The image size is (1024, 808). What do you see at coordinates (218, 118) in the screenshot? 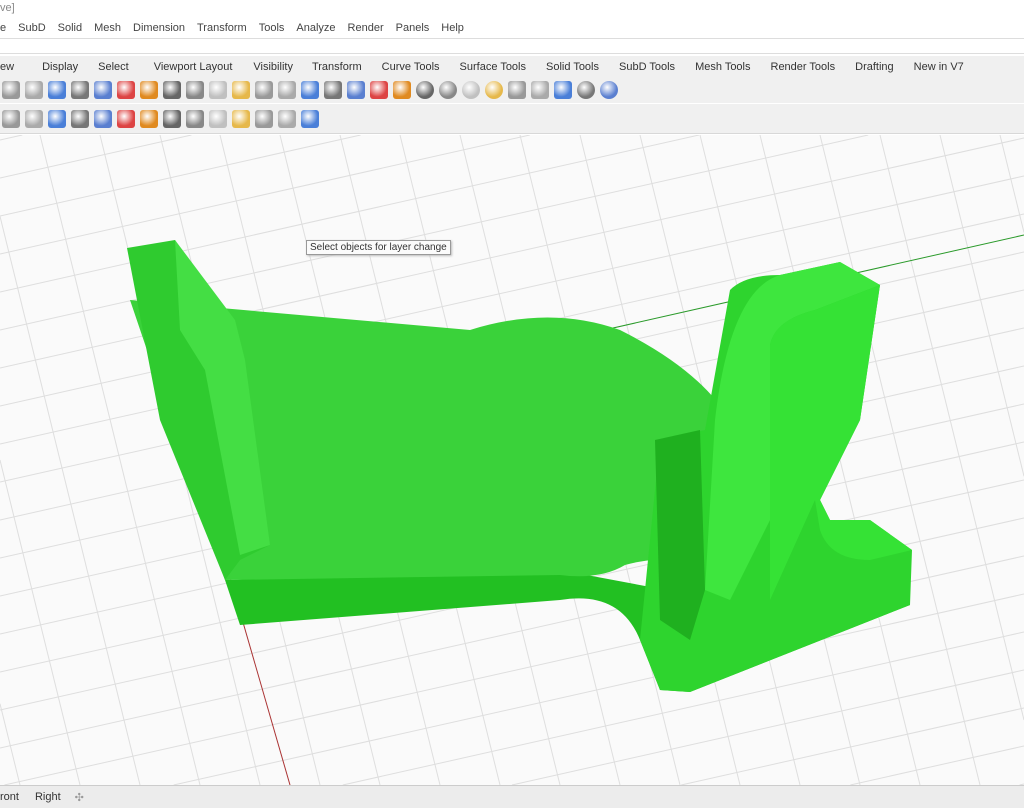
I see `solid-box-icon` at bounding box center [218, 118].